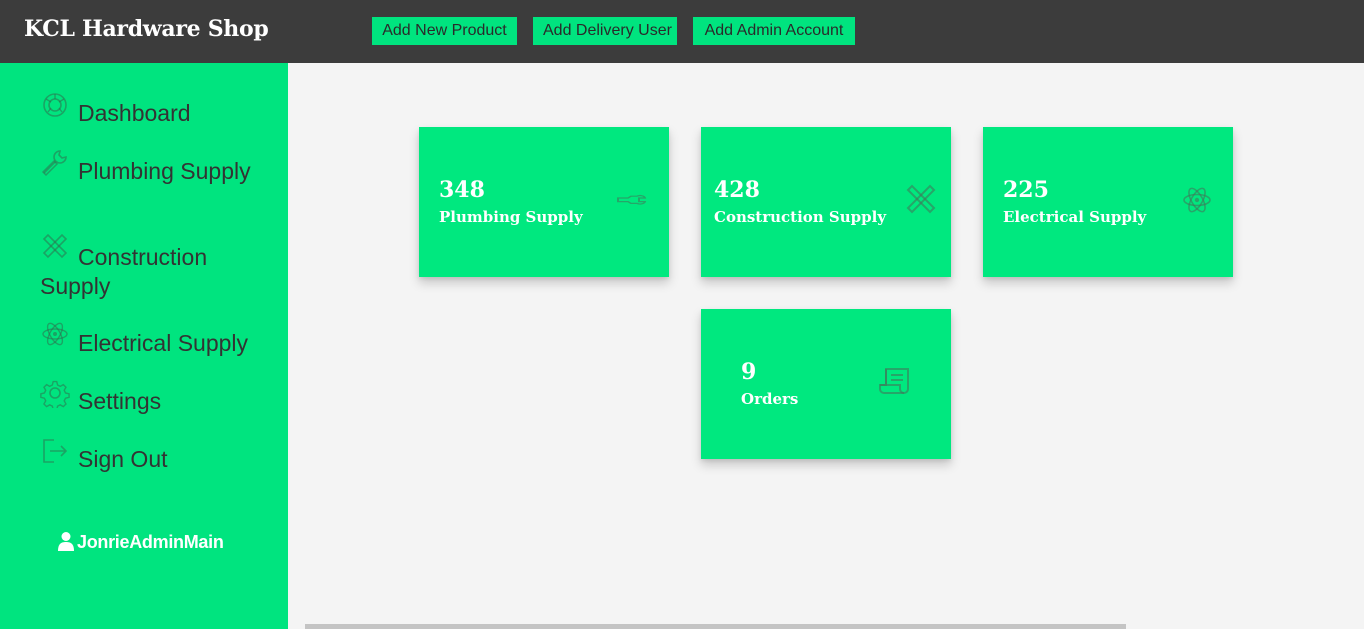  Describe the element at coordinates (715, 626) in the screenshot. I see `horizontal-scrollbar` at that location.